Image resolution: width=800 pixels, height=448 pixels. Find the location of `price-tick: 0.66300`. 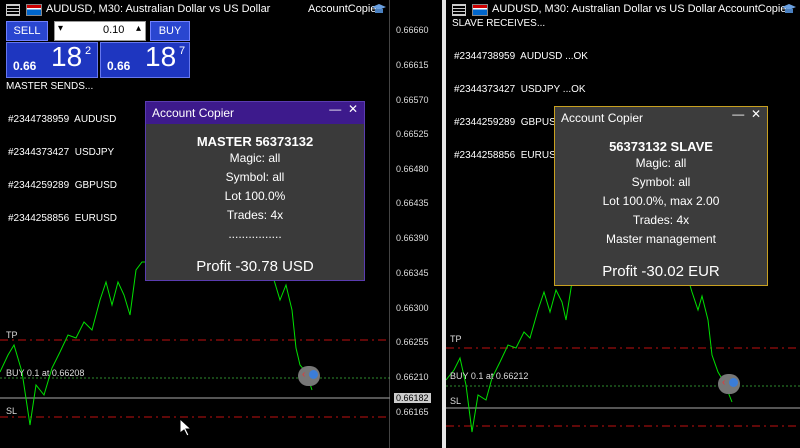

price-tick: 0.66300 is located at coordinates (412, 308).